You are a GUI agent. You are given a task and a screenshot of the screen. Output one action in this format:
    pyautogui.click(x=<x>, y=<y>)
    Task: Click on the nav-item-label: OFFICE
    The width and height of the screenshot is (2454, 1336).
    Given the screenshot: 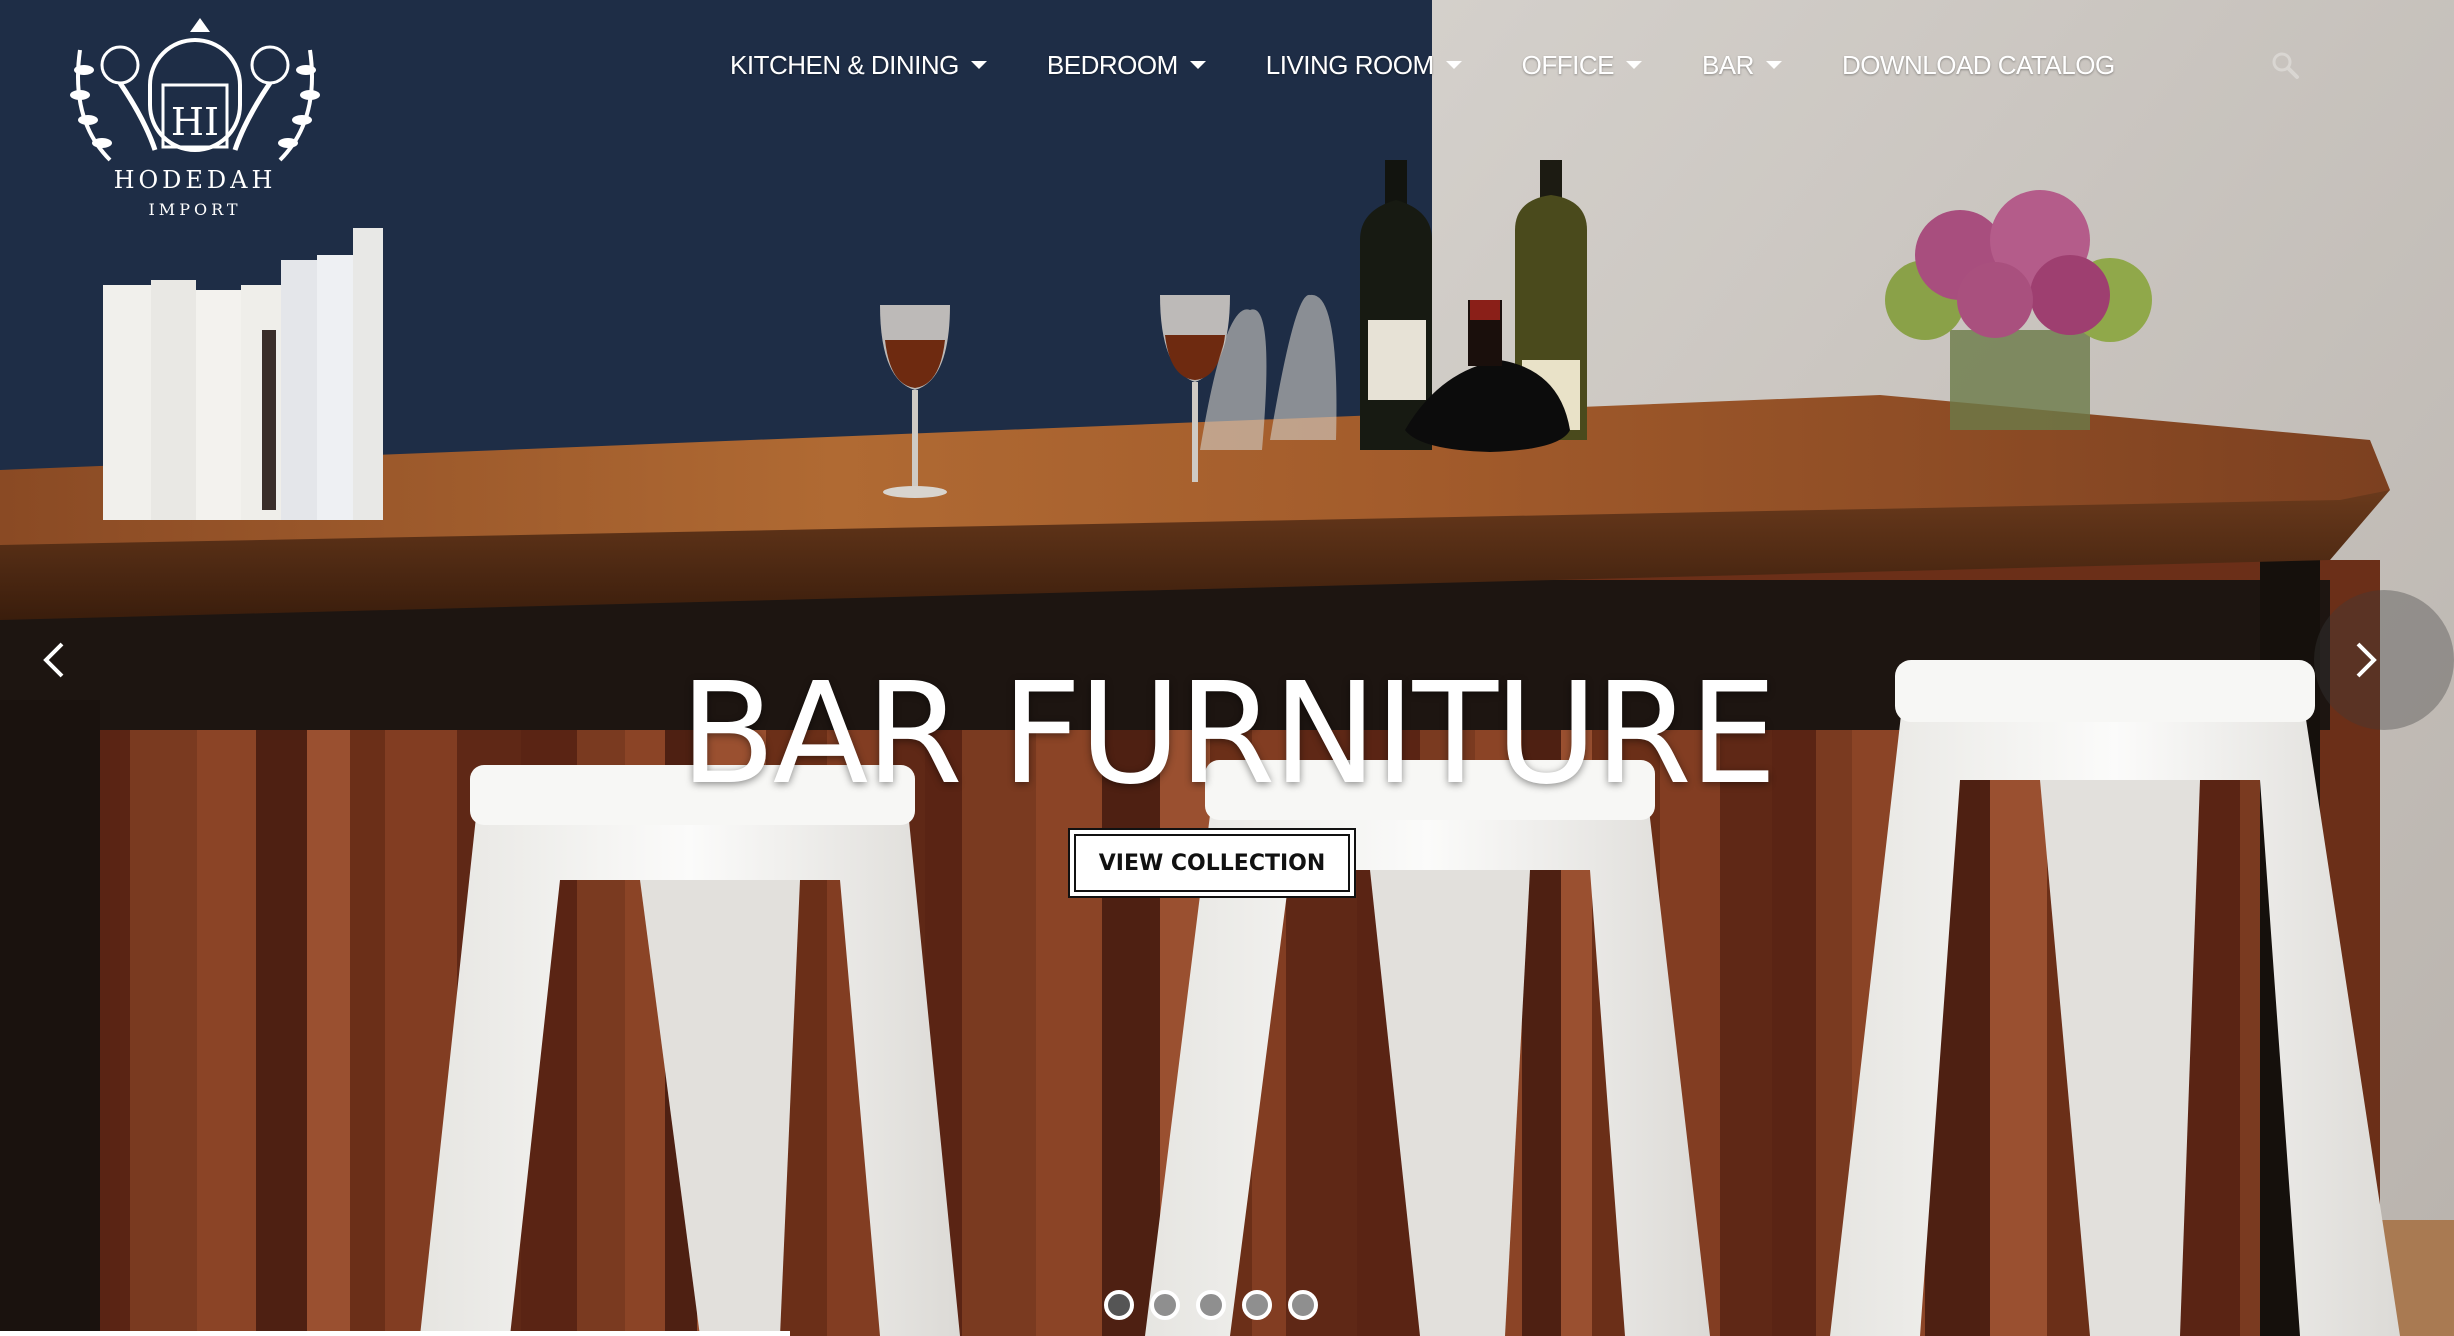 What is the action you would take?
    pyautogui.click(x=1568, y=64)
    